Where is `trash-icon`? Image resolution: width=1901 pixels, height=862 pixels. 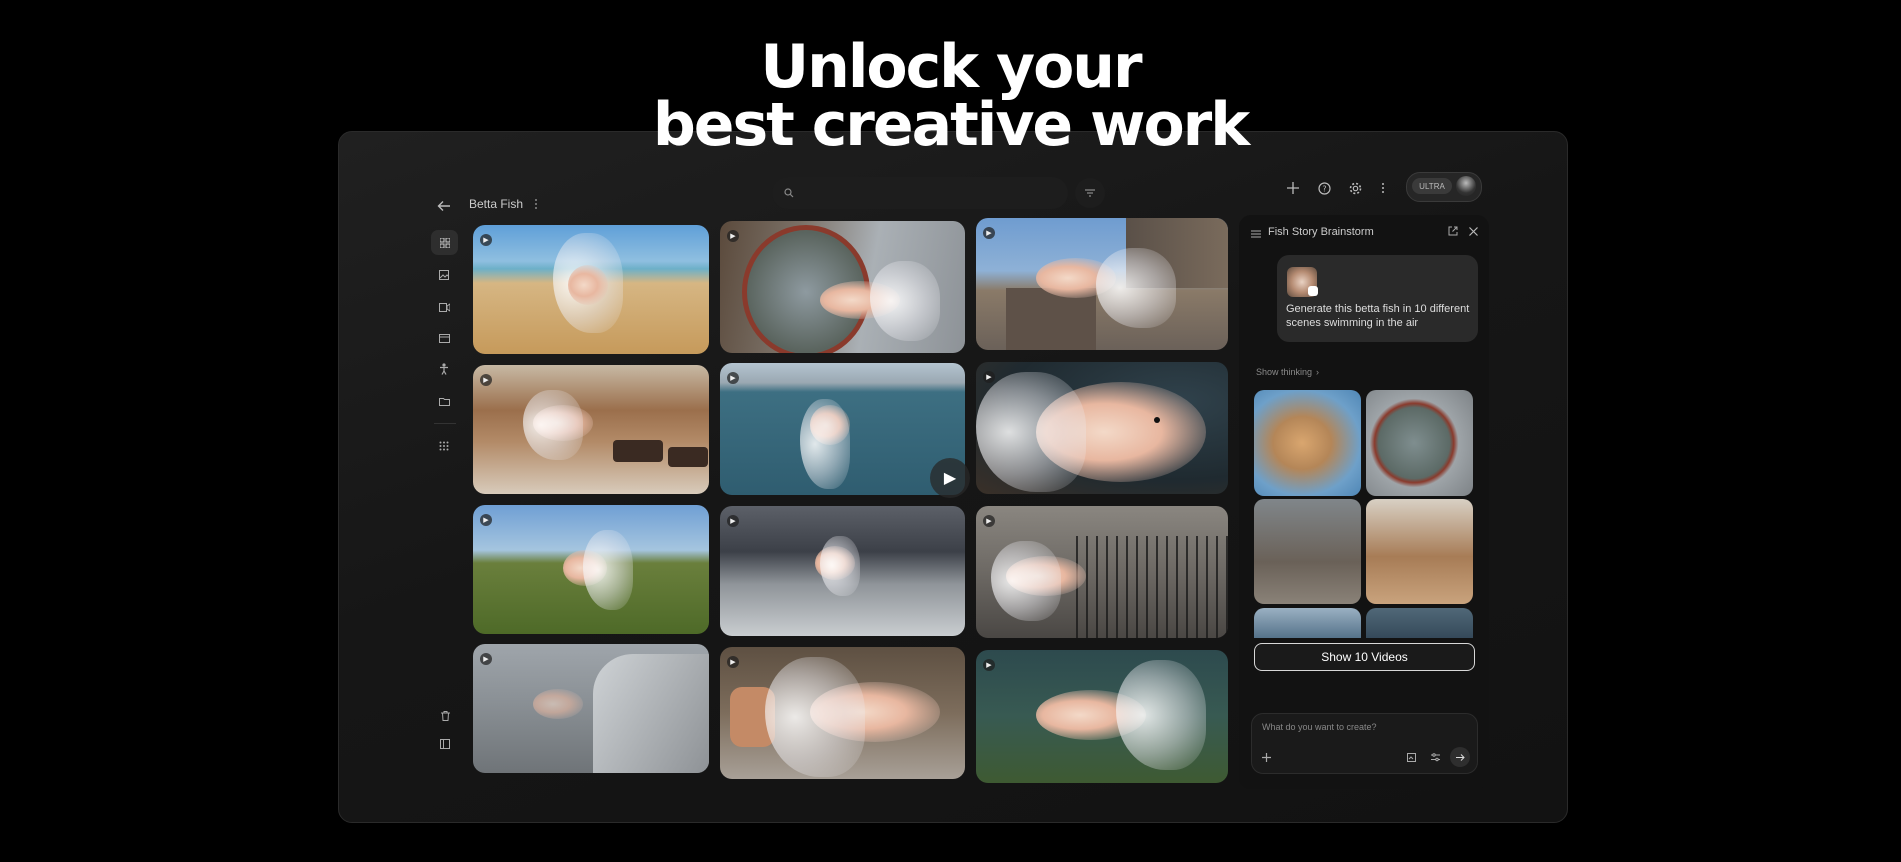
trash-icon is located at coordinates (445, 716).